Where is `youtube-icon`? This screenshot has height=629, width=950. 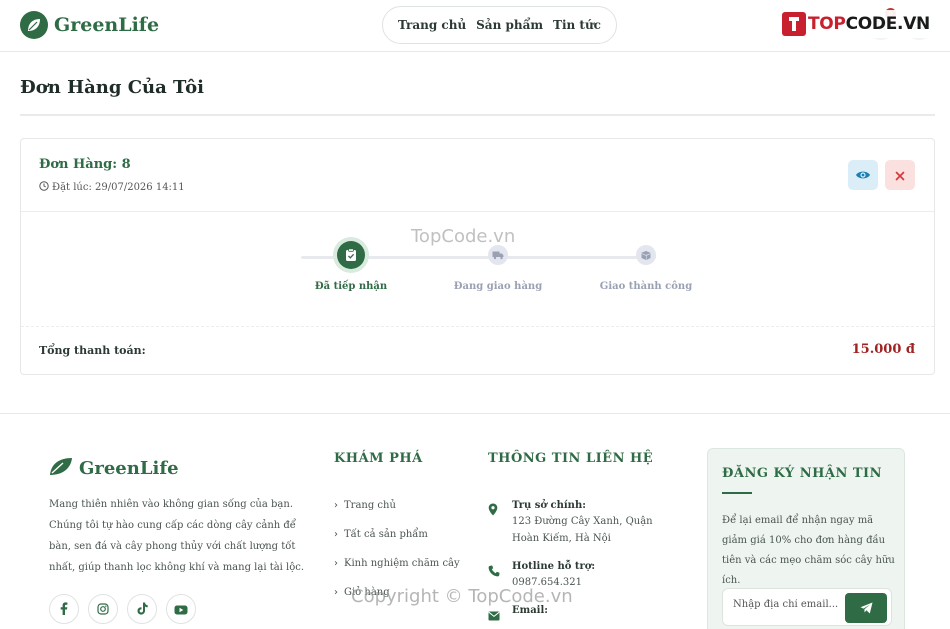 youtube-icon is located at coordinates (181, 609).